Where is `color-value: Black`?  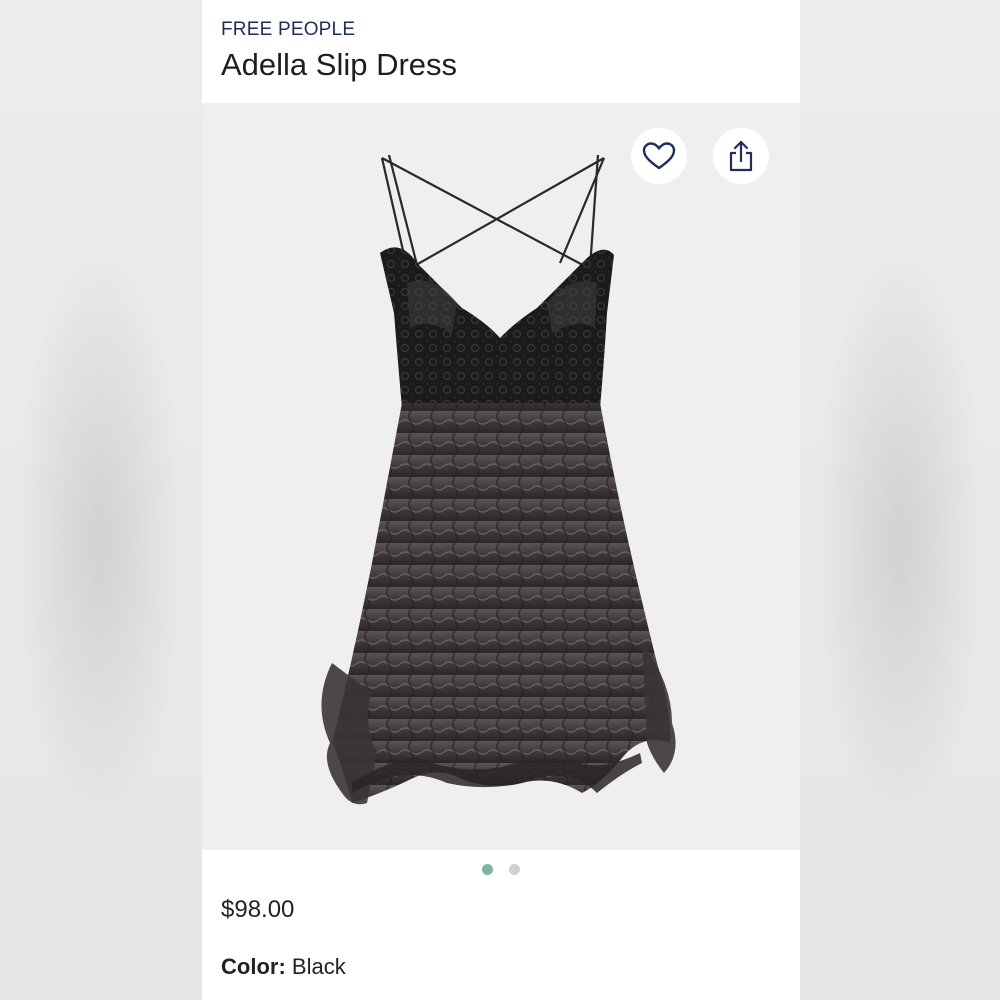
color-value: Black is located at coordinates (318, 966).